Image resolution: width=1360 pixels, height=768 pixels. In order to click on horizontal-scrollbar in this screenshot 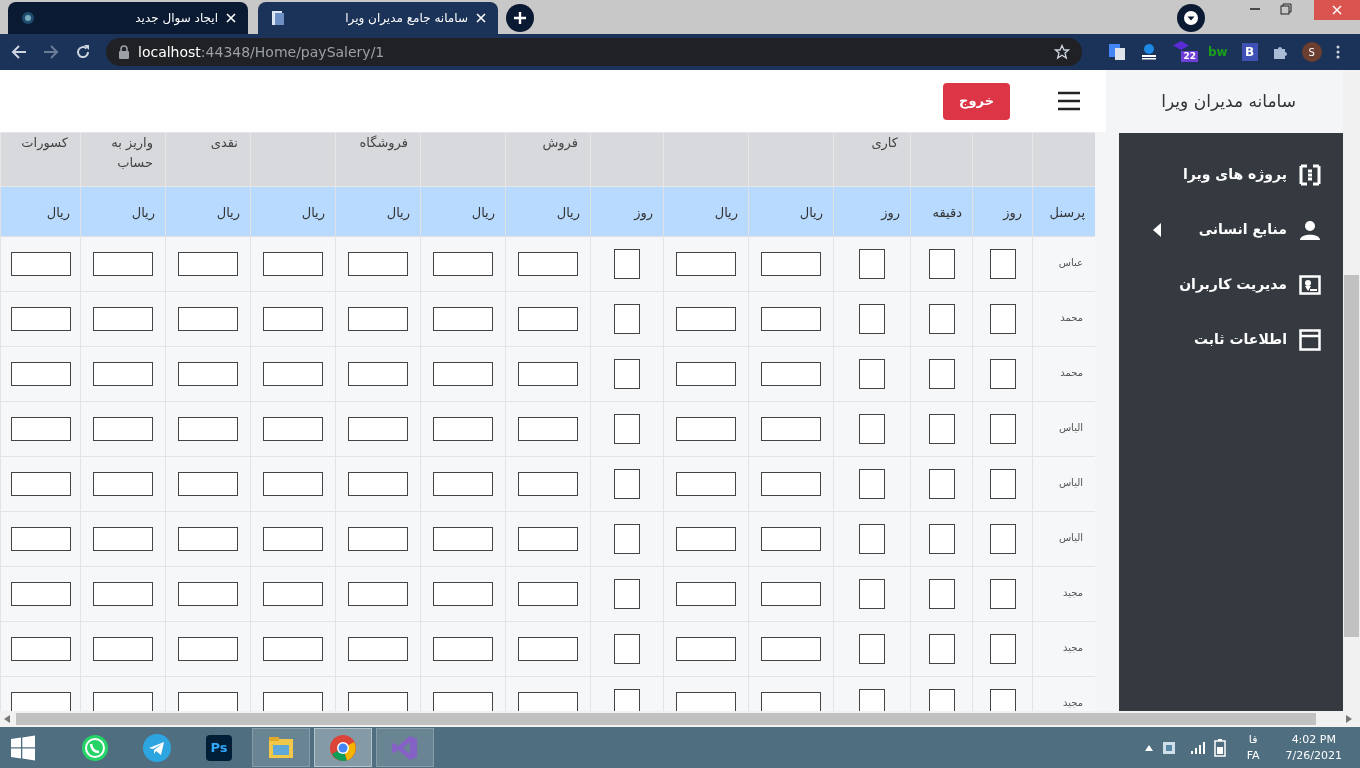, I will do `click(680, 719)`.